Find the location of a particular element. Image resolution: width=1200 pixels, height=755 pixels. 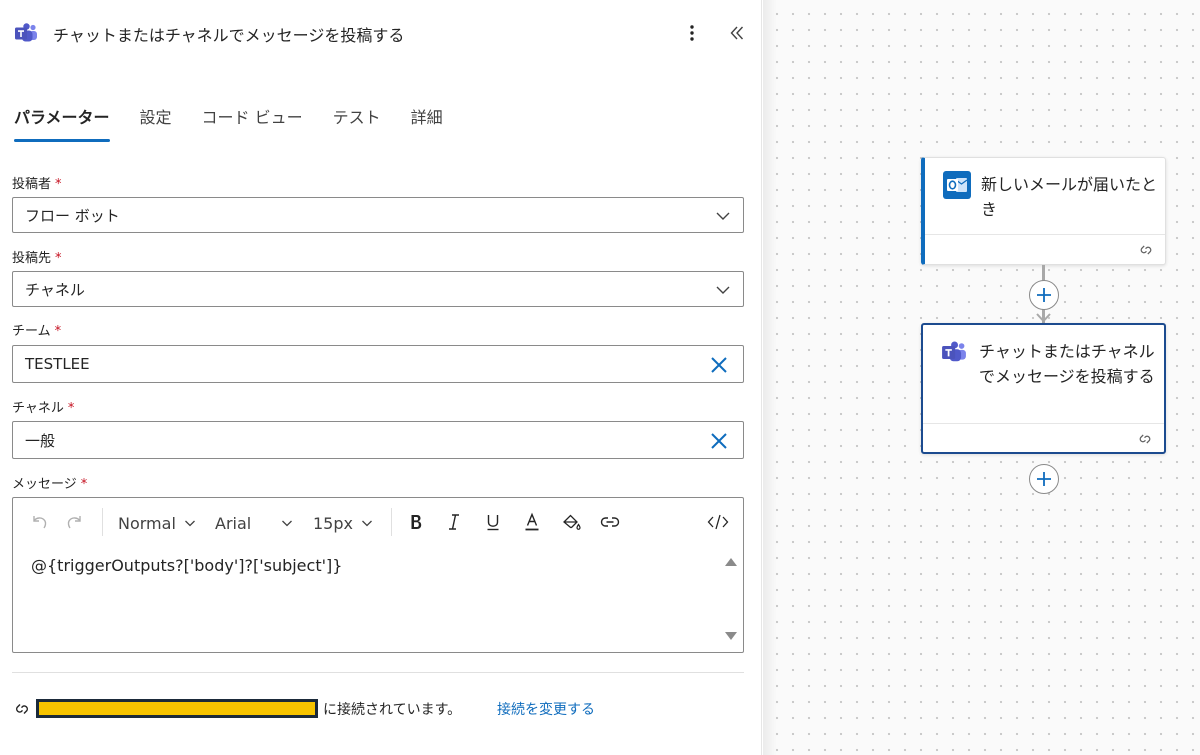

connection-status-text: に接続されています。 is located at coordinates (392, 710).